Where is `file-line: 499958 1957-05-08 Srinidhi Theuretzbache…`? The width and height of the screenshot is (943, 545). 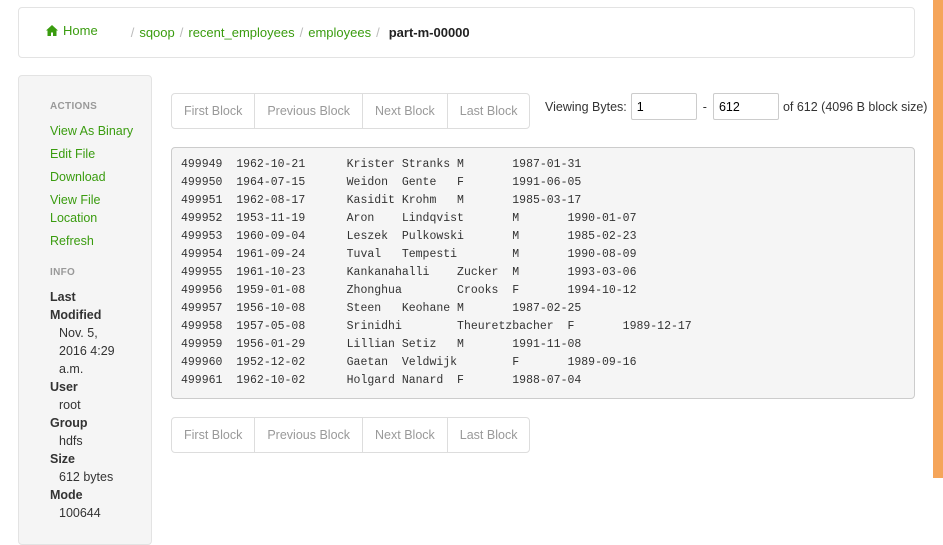
file-line: 499958 1957-05-08 Srinidhi Theuretzbache… is located at coordinates (436, 326).